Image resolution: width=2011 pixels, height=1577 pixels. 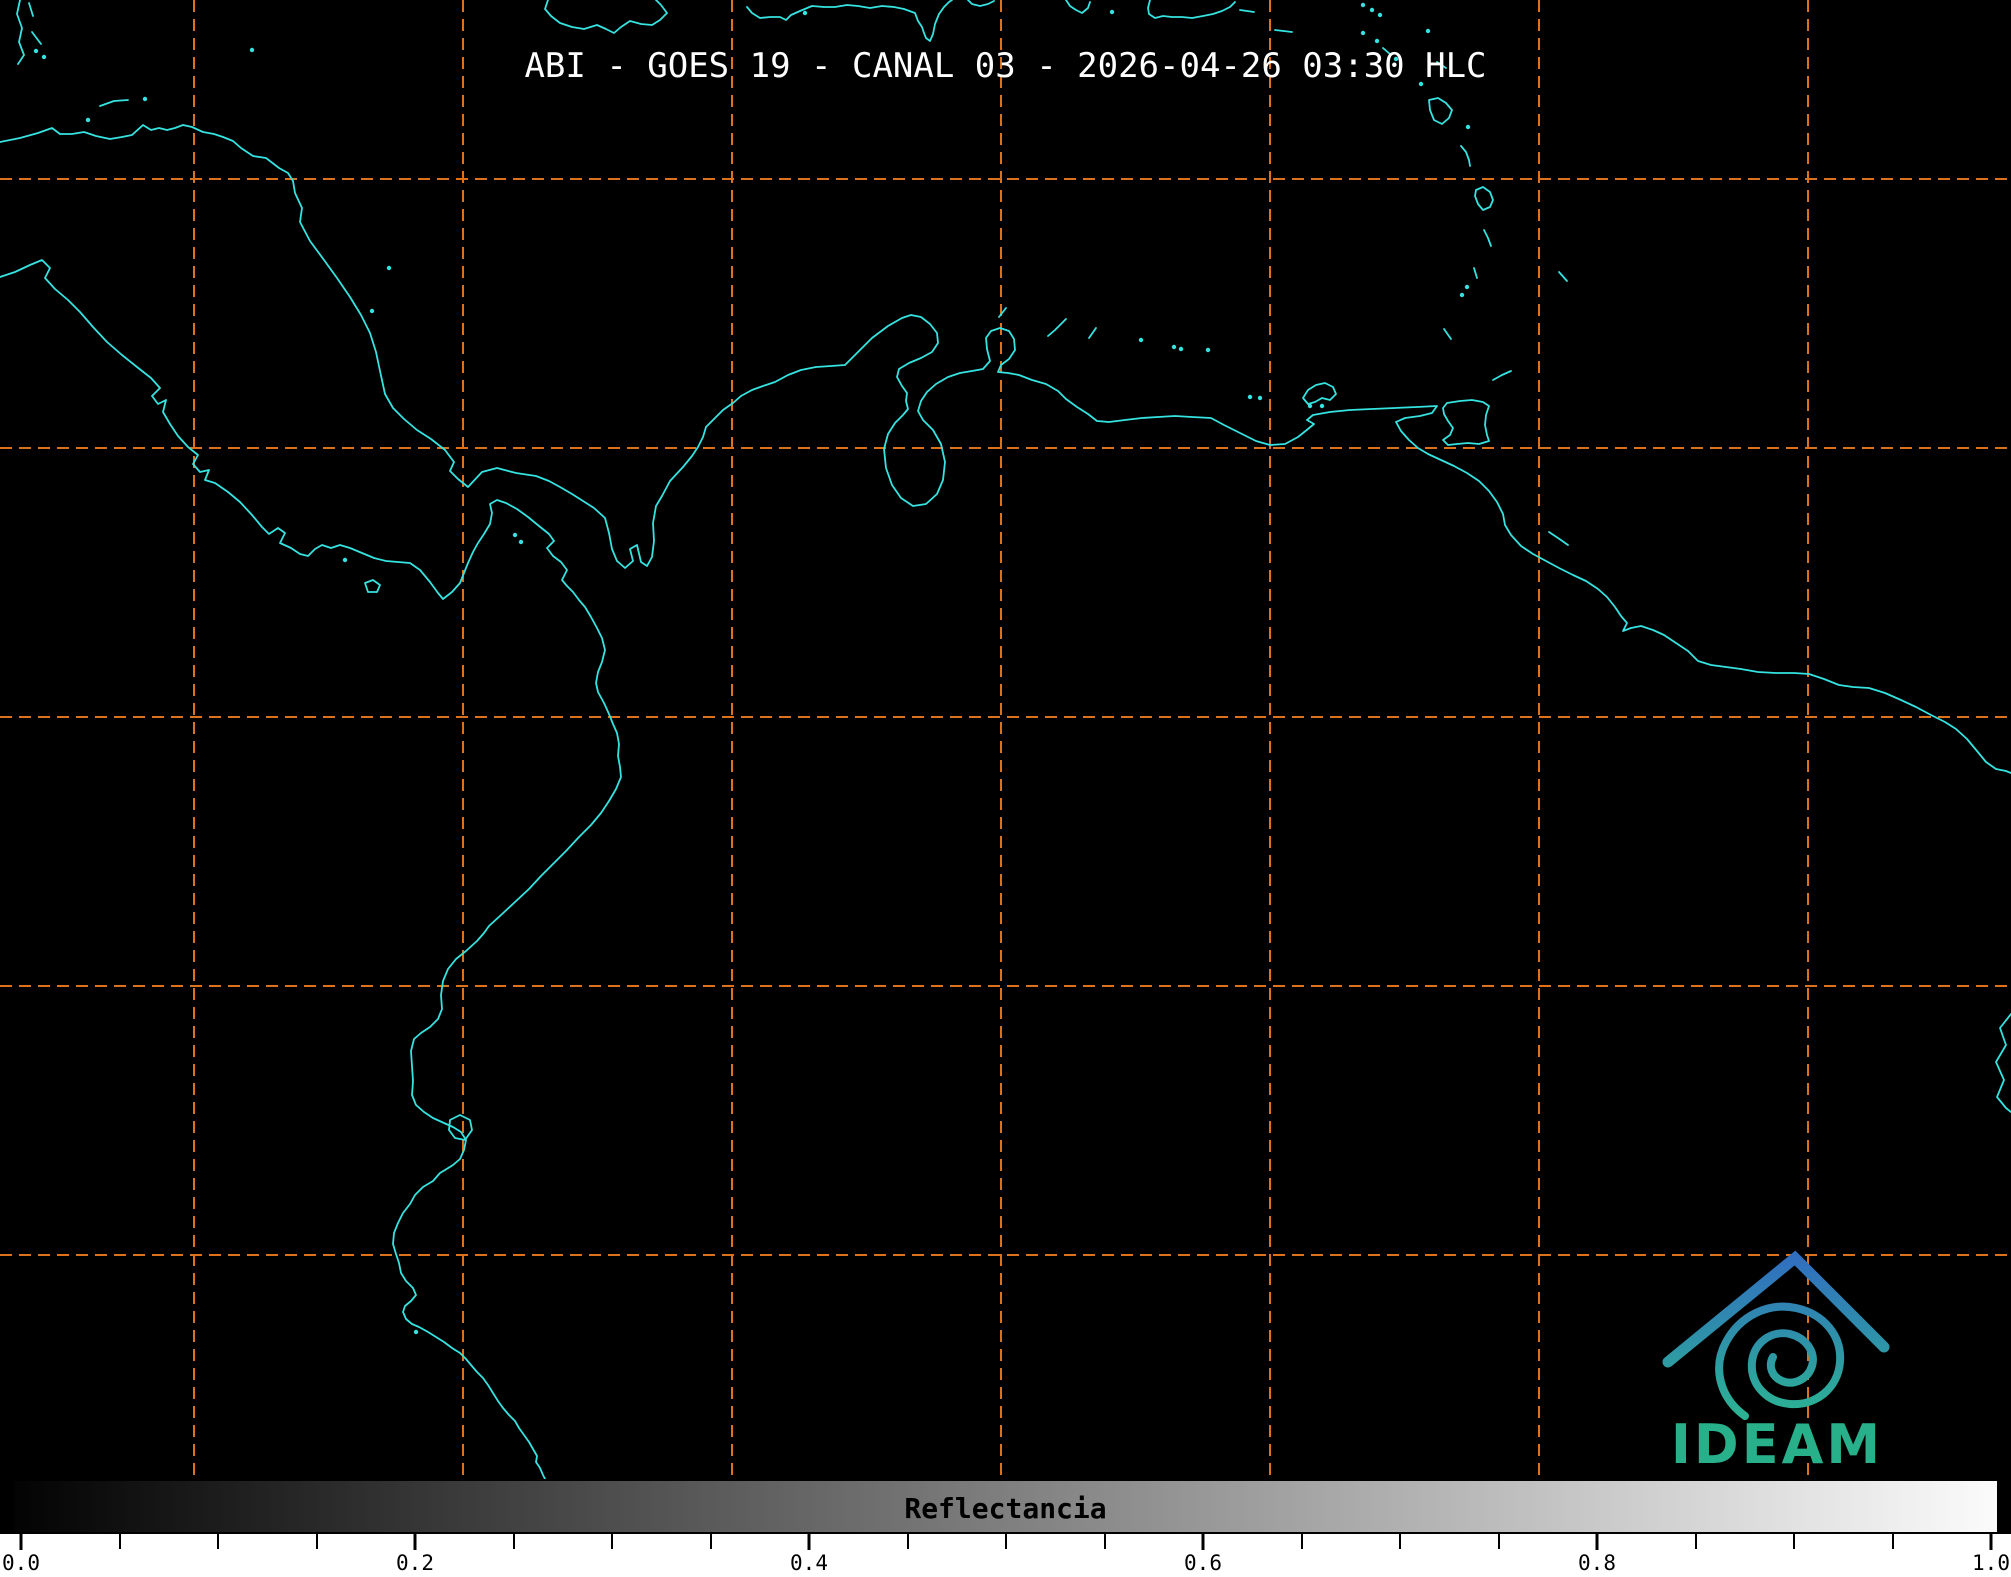 I want to click on hispaniola-south-coast-coastline, so click(x=849, y=21).